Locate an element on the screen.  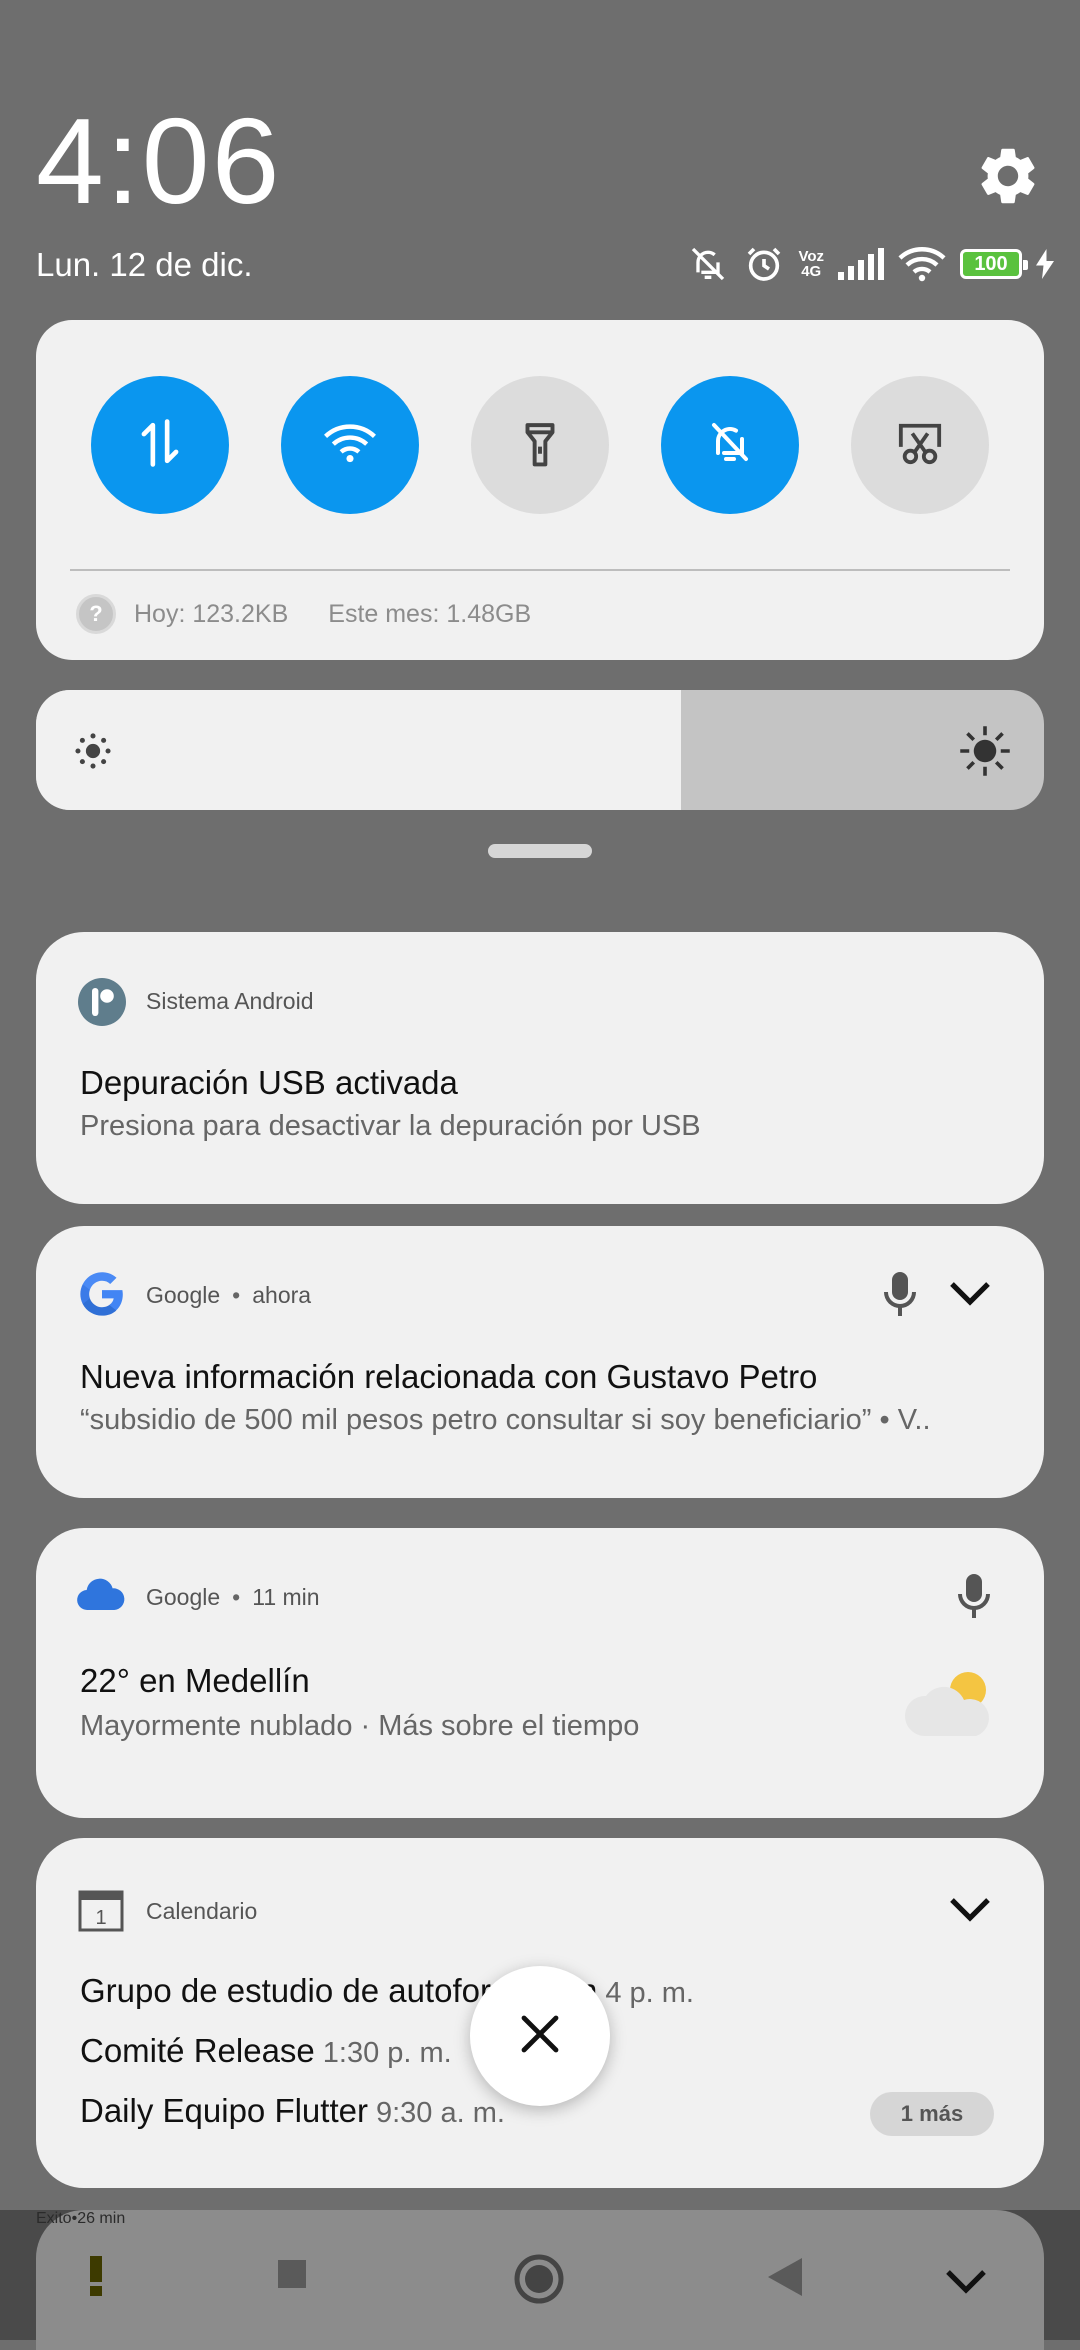
brightness-slider is located at coordinates (540, 750).